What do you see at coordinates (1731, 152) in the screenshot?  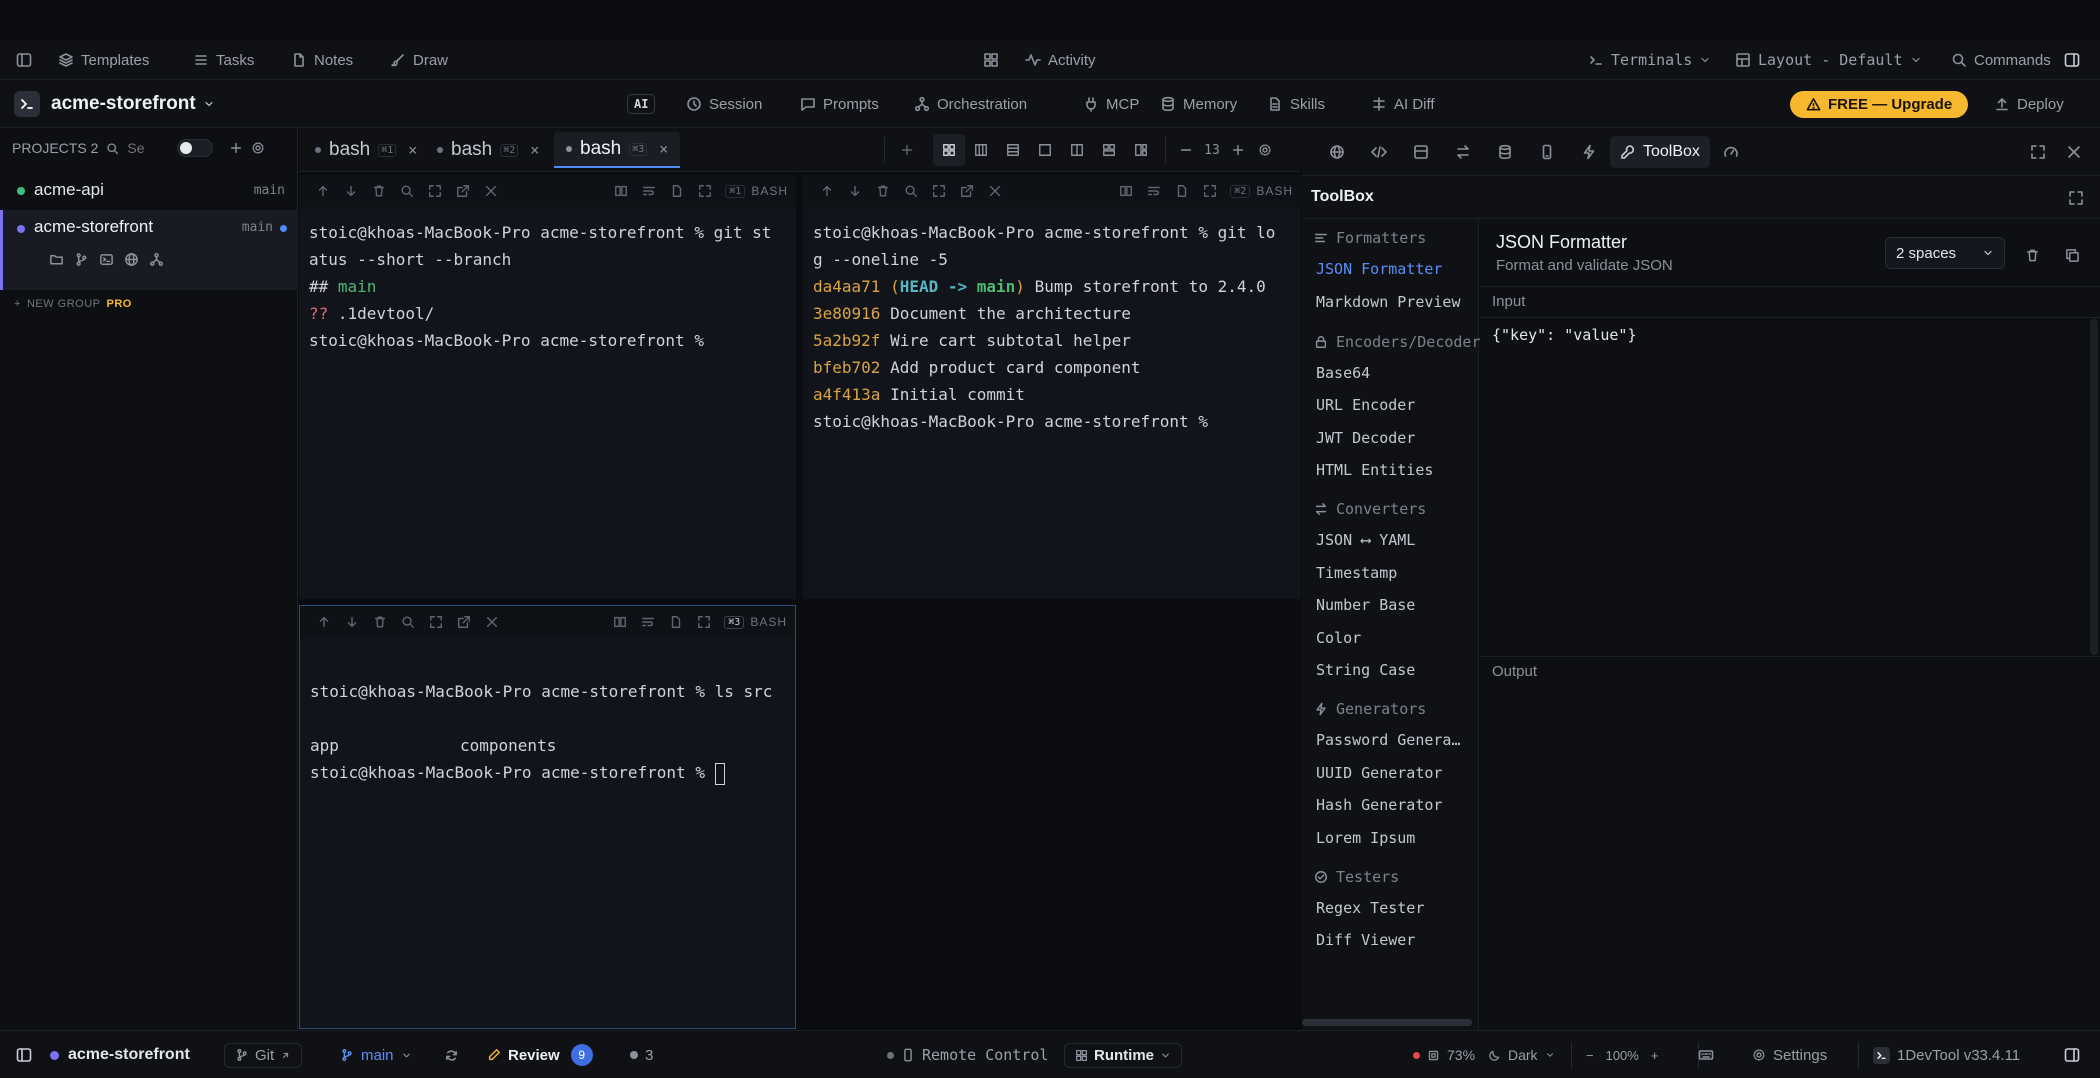 I see `gauge-icon` at bounding box center [1731, 152].